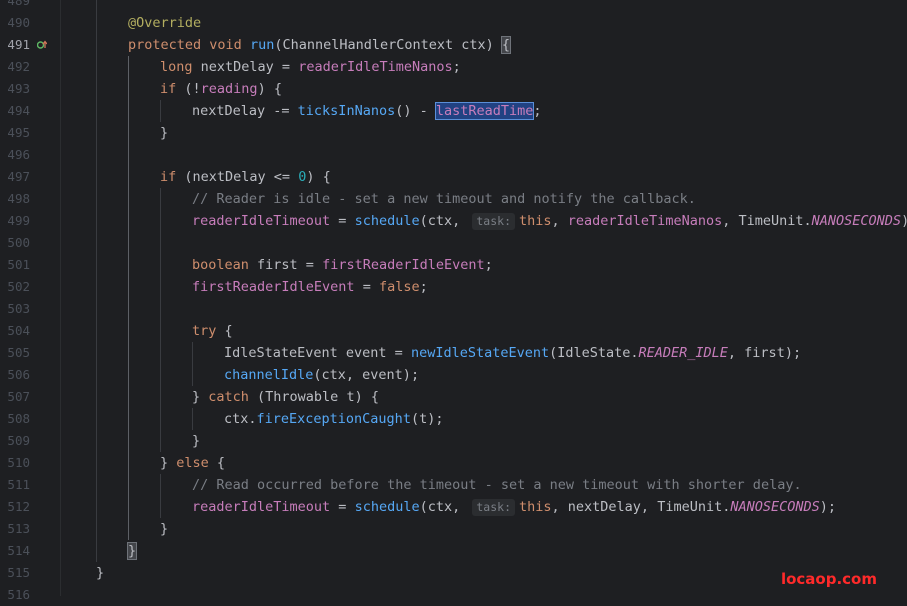 The height and width of the screenshot is (606, 907). What do you see at coordinates (399, 287) in the screenshot?
I see `keyword: false` at bounding box center [399, 287].